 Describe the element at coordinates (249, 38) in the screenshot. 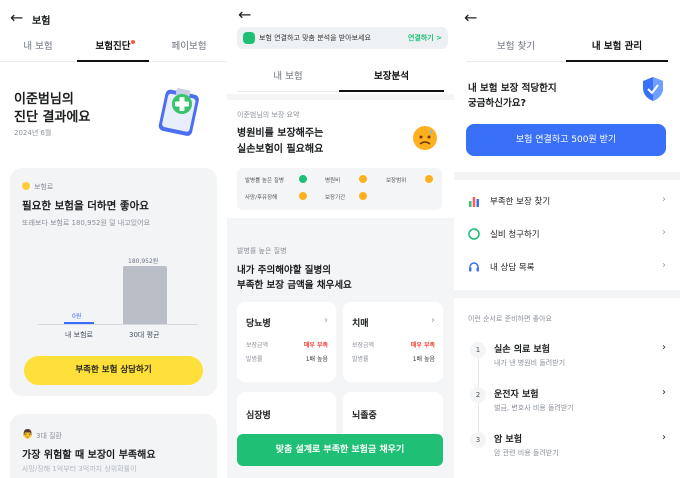

I see `wallet-icon` at that location.